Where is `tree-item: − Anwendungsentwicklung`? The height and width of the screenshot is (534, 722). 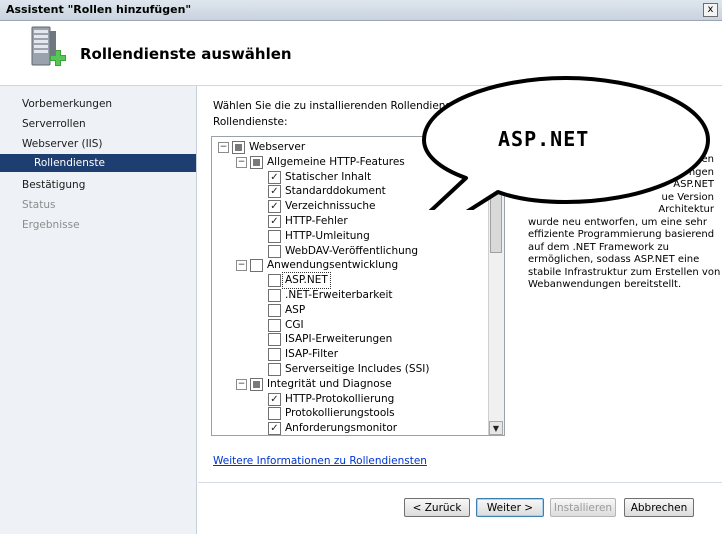 tree-item: − Anwendungsentwicklung is located at coordinates (350, 265).